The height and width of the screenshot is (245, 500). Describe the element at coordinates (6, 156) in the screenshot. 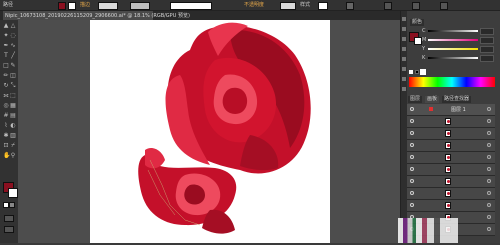

I see `hand-tool-icon: ✋` at that location.